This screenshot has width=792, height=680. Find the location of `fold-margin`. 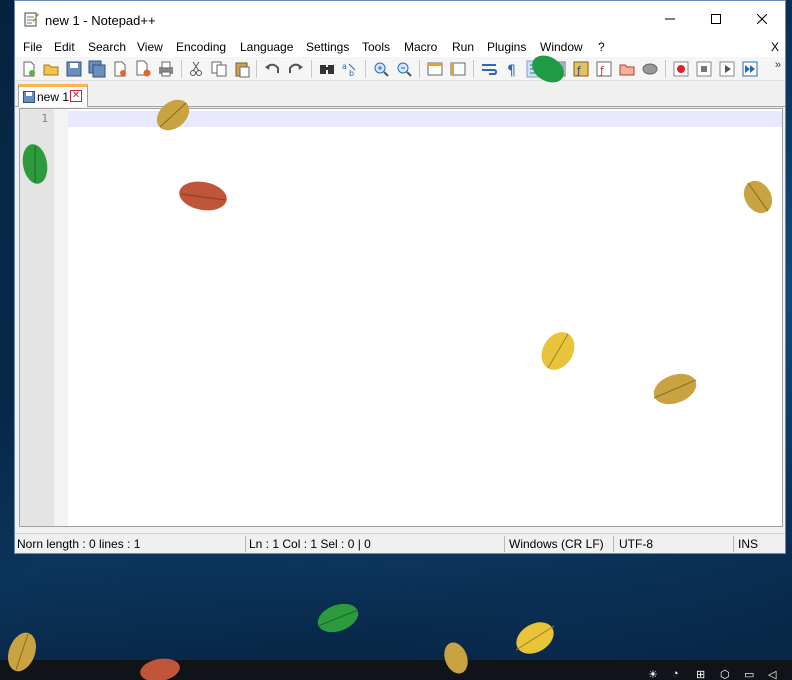

fold-margin is located at coordinates (61, 317).